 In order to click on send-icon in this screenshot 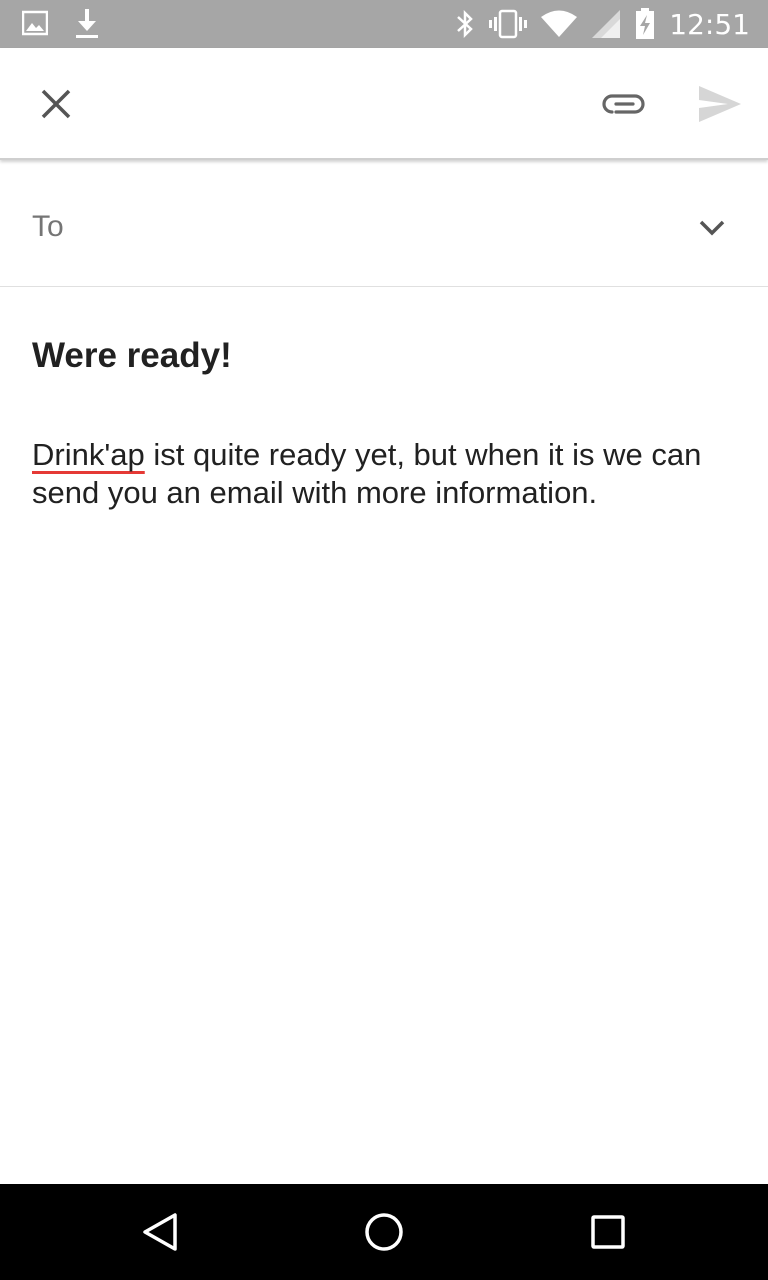, I will do `click(720, 104)`.